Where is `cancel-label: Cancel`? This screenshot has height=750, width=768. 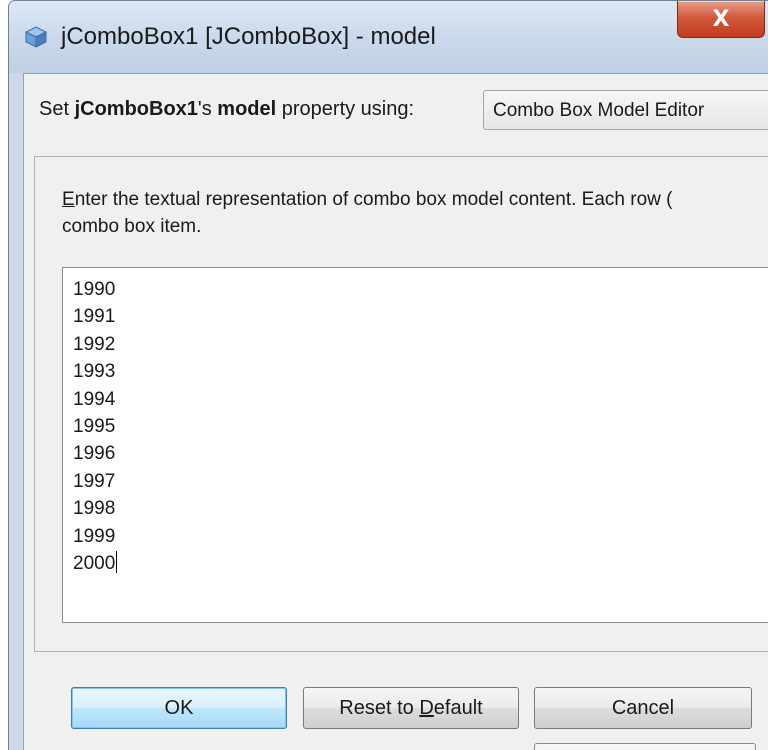 cancel-label: Cancel is located at coordinates (643, 707).